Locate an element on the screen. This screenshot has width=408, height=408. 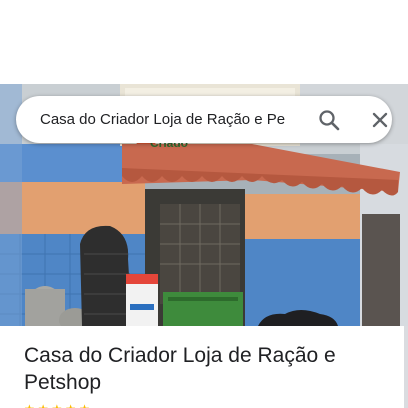
search-bar: Casa do Criador Loja de Ração e Pe is located at coordinates (204, 119).